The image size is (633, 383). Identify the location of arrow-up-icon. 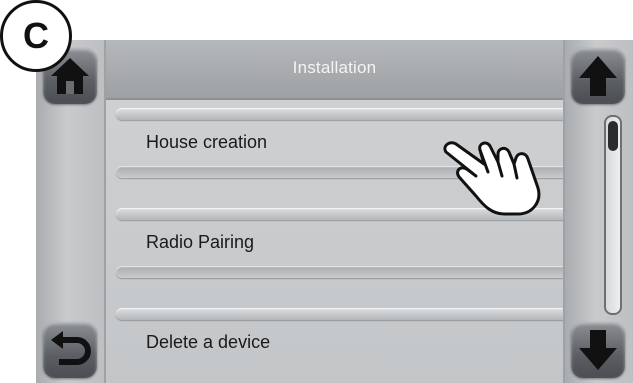
(598, 76).